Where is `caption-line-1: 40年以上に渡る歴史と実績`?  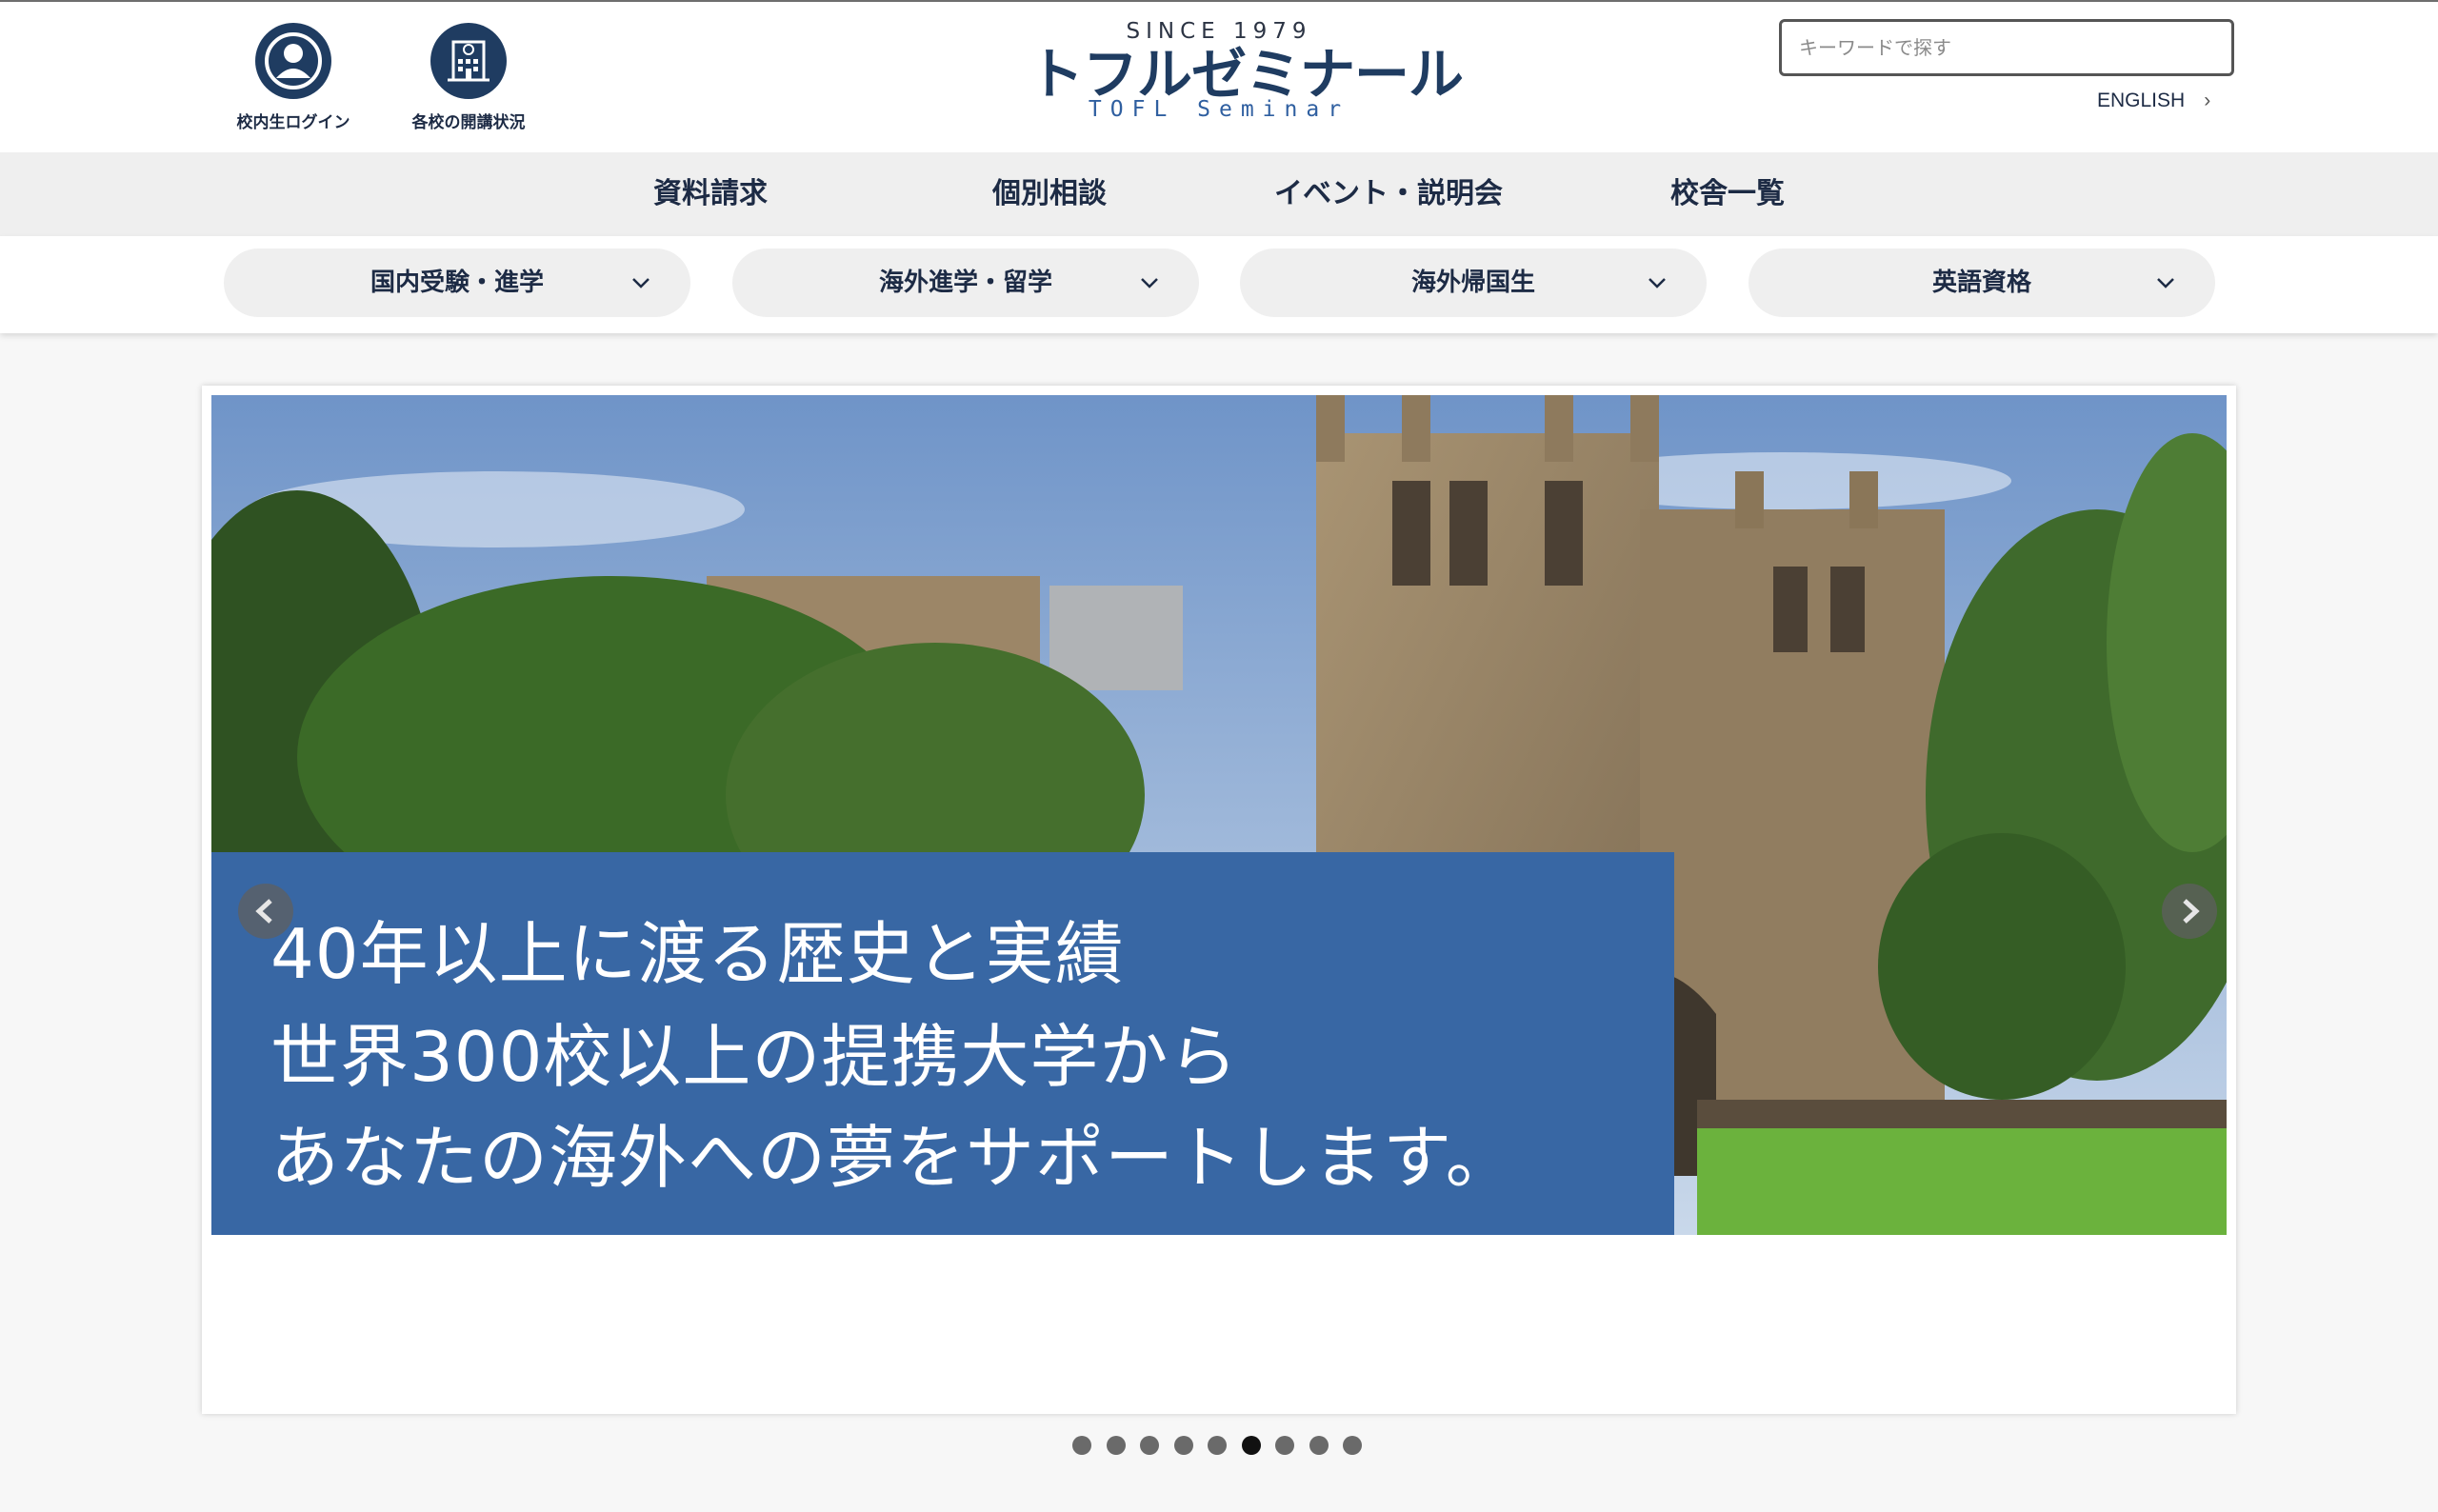
caption-line-1: 40年以上に渡る歴史と実績 is located at coordinates (697, 954).